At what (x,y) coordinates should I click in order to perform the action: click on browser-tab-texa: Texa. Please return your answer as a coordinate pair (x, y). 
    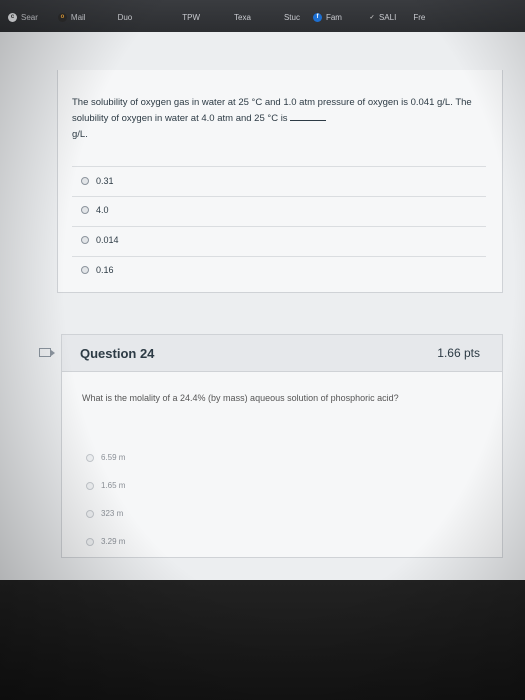
    Looking at the image, I should click on (242, 17).